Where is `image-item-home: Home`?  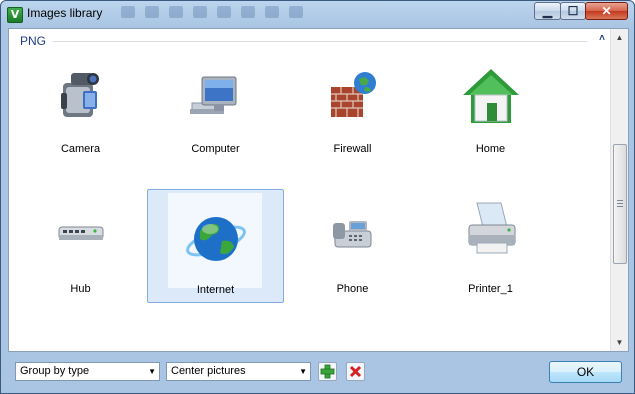
image-item-home: Home is located at coordinates (490, 115).